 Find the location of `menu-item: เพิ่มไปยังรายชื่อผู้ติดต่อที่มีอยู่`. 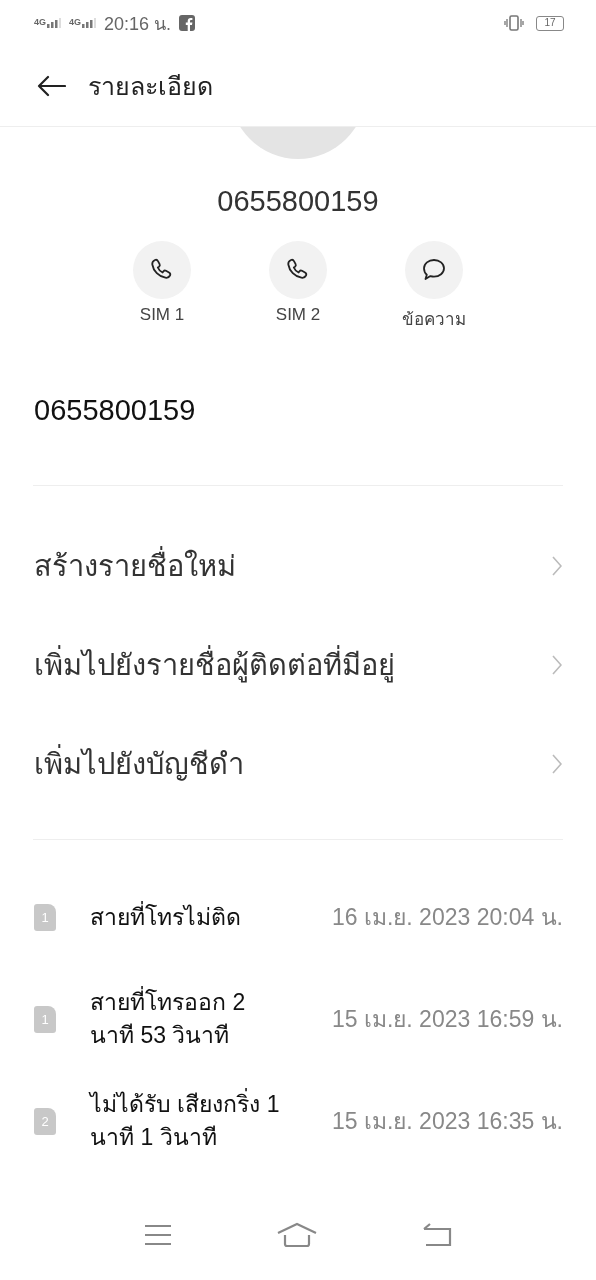

menu-item: เพิ่มไปยังรายชื่อผู้ติดต่อที่มีอยู่ is located at coordinates (298, 664).